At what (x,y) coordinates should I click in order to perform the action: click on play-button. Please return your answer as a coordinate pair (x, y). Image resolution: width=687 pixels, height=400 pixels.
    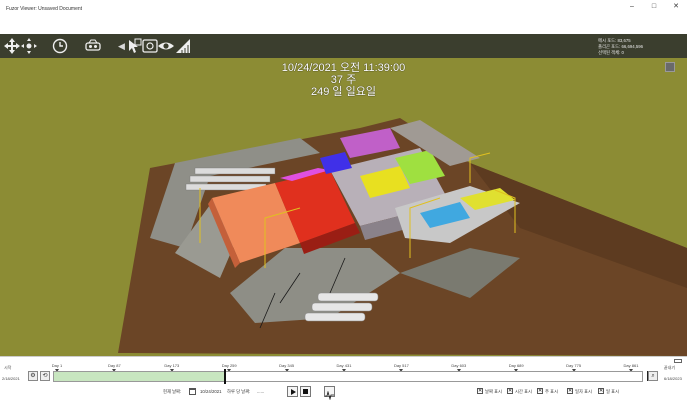
    Looking at the image, I should click on (292, 391).